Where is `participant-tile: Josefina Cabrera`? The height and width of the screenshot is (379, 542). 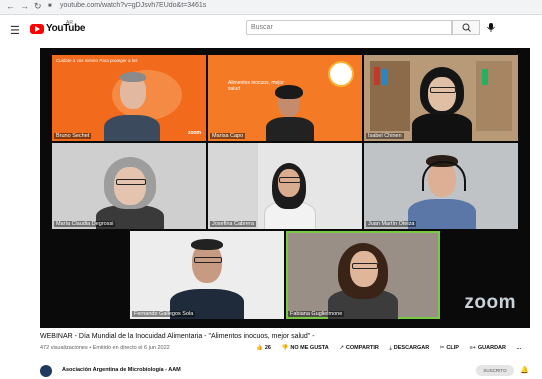 participant-tile: Josefina Cabrera is located at coordinates (285, 186).